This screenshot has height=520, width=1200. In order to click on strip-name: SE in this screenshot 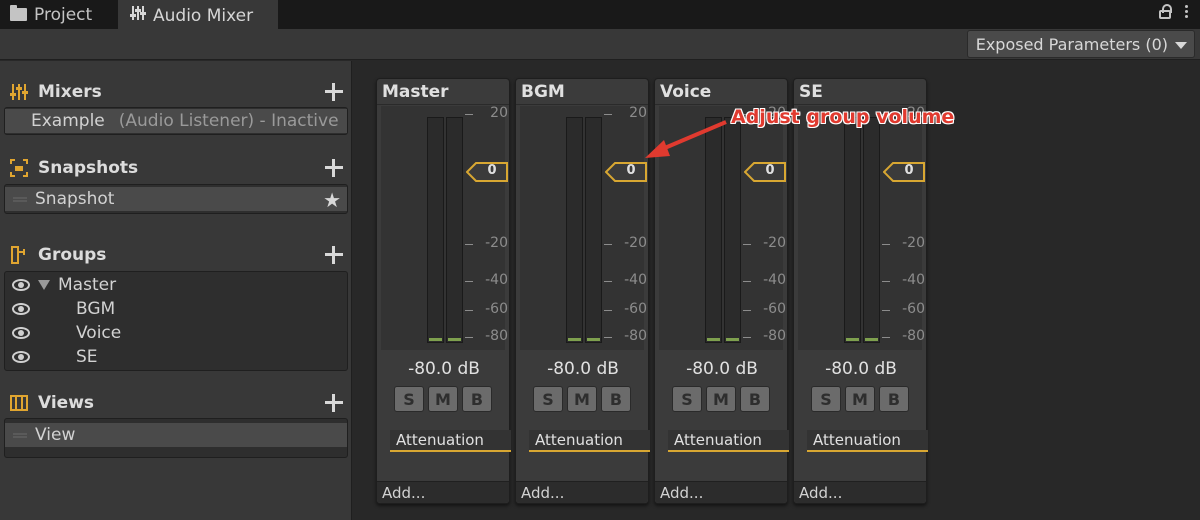, I will do `click(860, 92)`.